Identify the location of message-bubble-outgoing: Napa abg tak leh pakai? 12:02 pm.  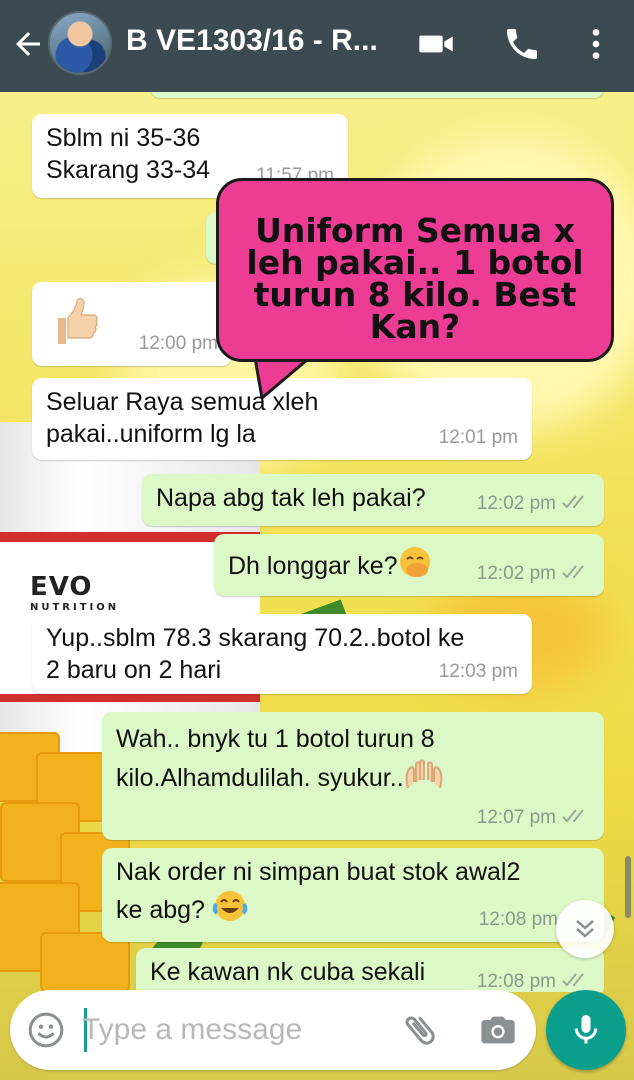
(373, 500).